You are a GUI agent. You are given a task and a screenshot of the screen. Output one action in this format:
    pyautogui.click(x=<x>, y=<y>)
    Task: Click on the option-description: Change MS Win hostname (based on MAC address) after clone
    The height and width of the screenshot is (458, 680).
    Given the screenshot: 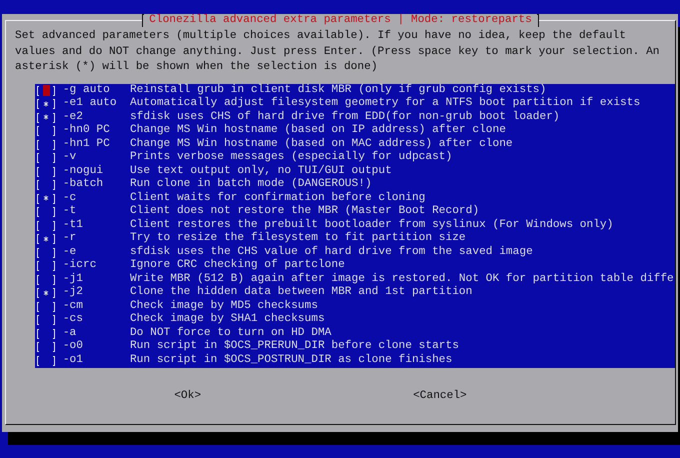 What is the action you would take?
    pyautogui.click(x=321, y=144)
    